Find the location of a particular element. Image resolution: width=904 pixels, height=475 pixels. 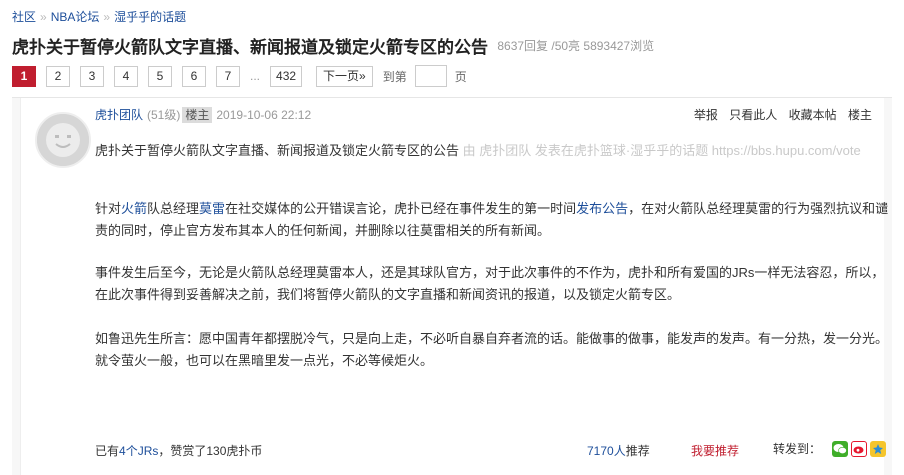

page-button-4: 4 is located at coordinates (126, 76).